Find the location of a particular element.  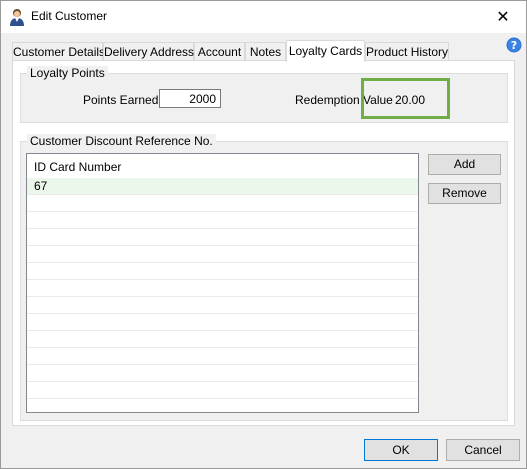

cancel-button: Cancel is located at coordinates (483, 450).